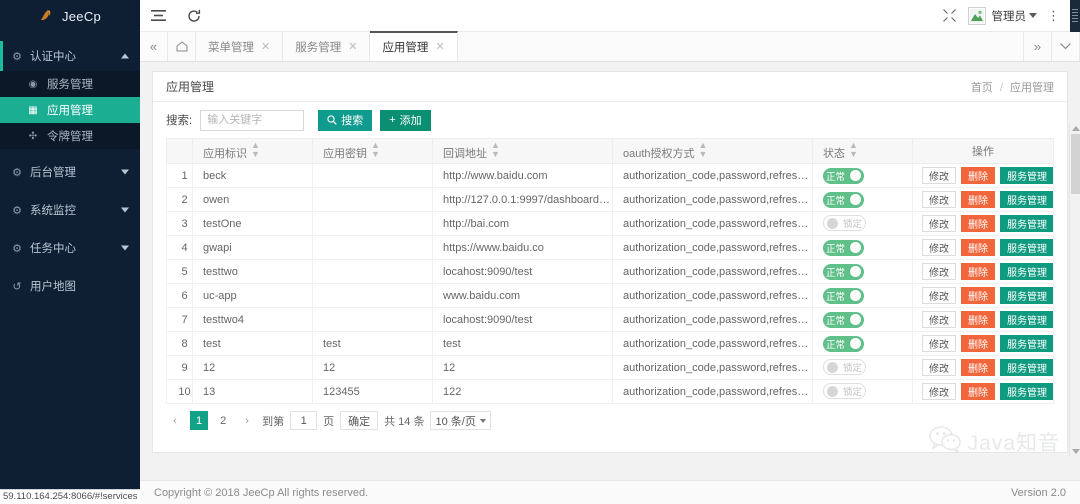 This screenshot has width=1080, height=504. I want to click on chevron-down-icon, so click(1033, 15).